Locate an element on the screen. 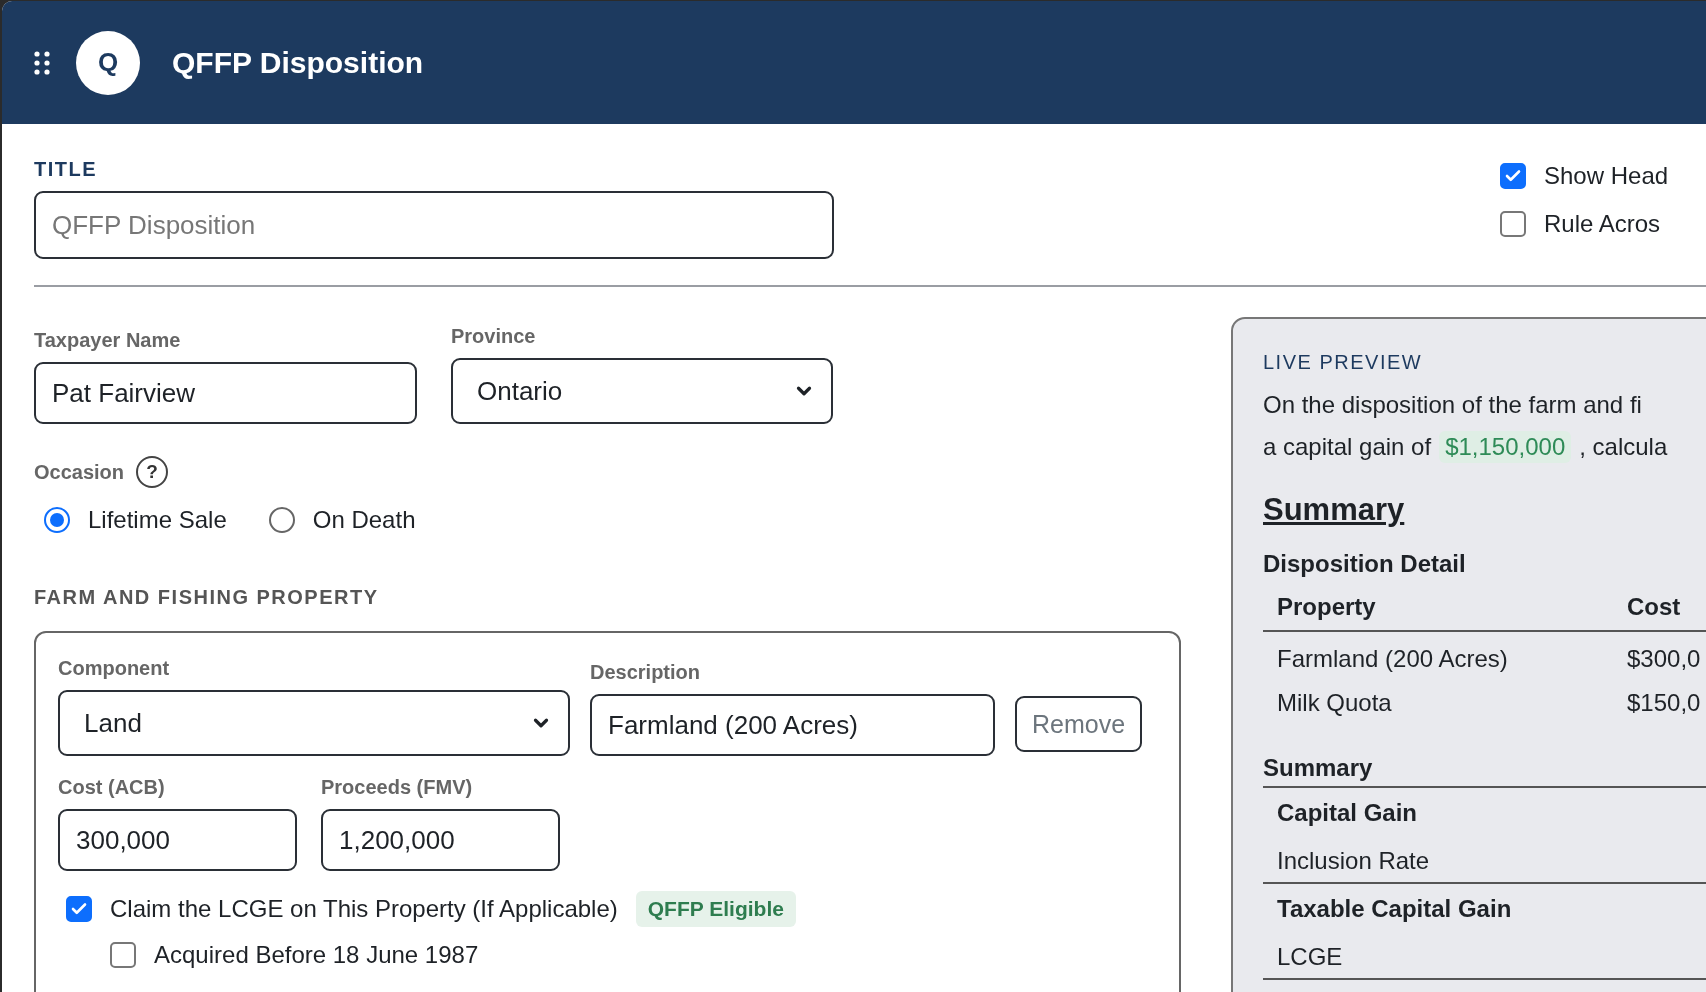 The height and width of the screenshot is (992, 1706). column-header: Property is located at coordinates (1327, 607).